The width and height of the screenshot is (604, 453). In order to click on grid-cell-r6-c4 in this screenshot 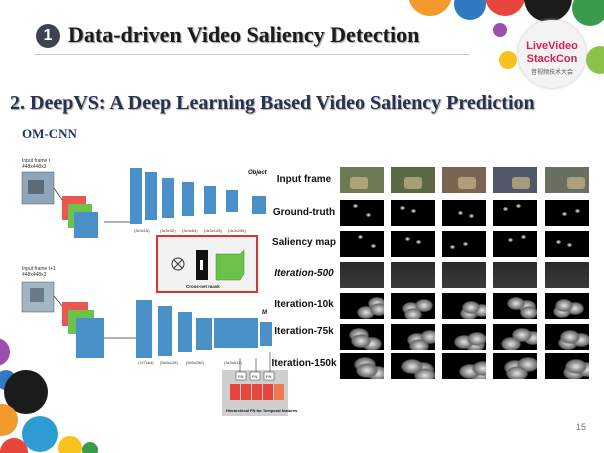, I will do `click(567, 366)`.